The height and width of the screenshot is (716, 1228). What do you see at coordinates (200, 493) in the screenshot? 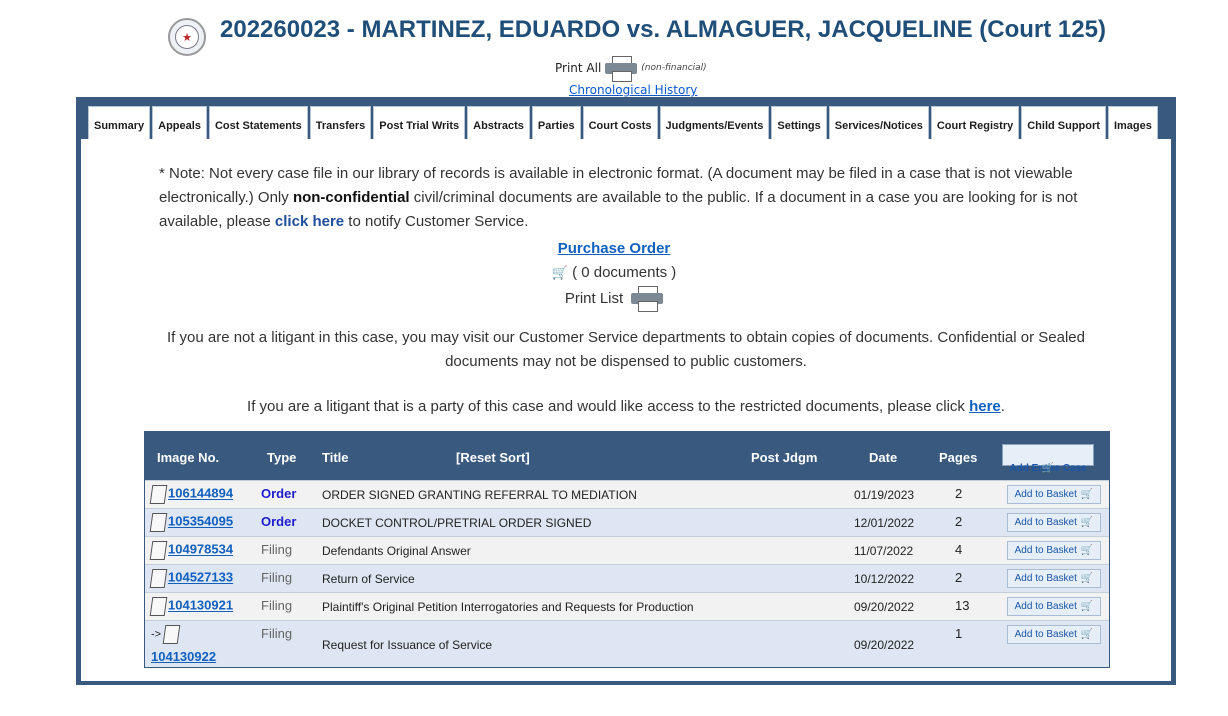
I see `image-number-link: 106144894` at bounding box center [200, 493].